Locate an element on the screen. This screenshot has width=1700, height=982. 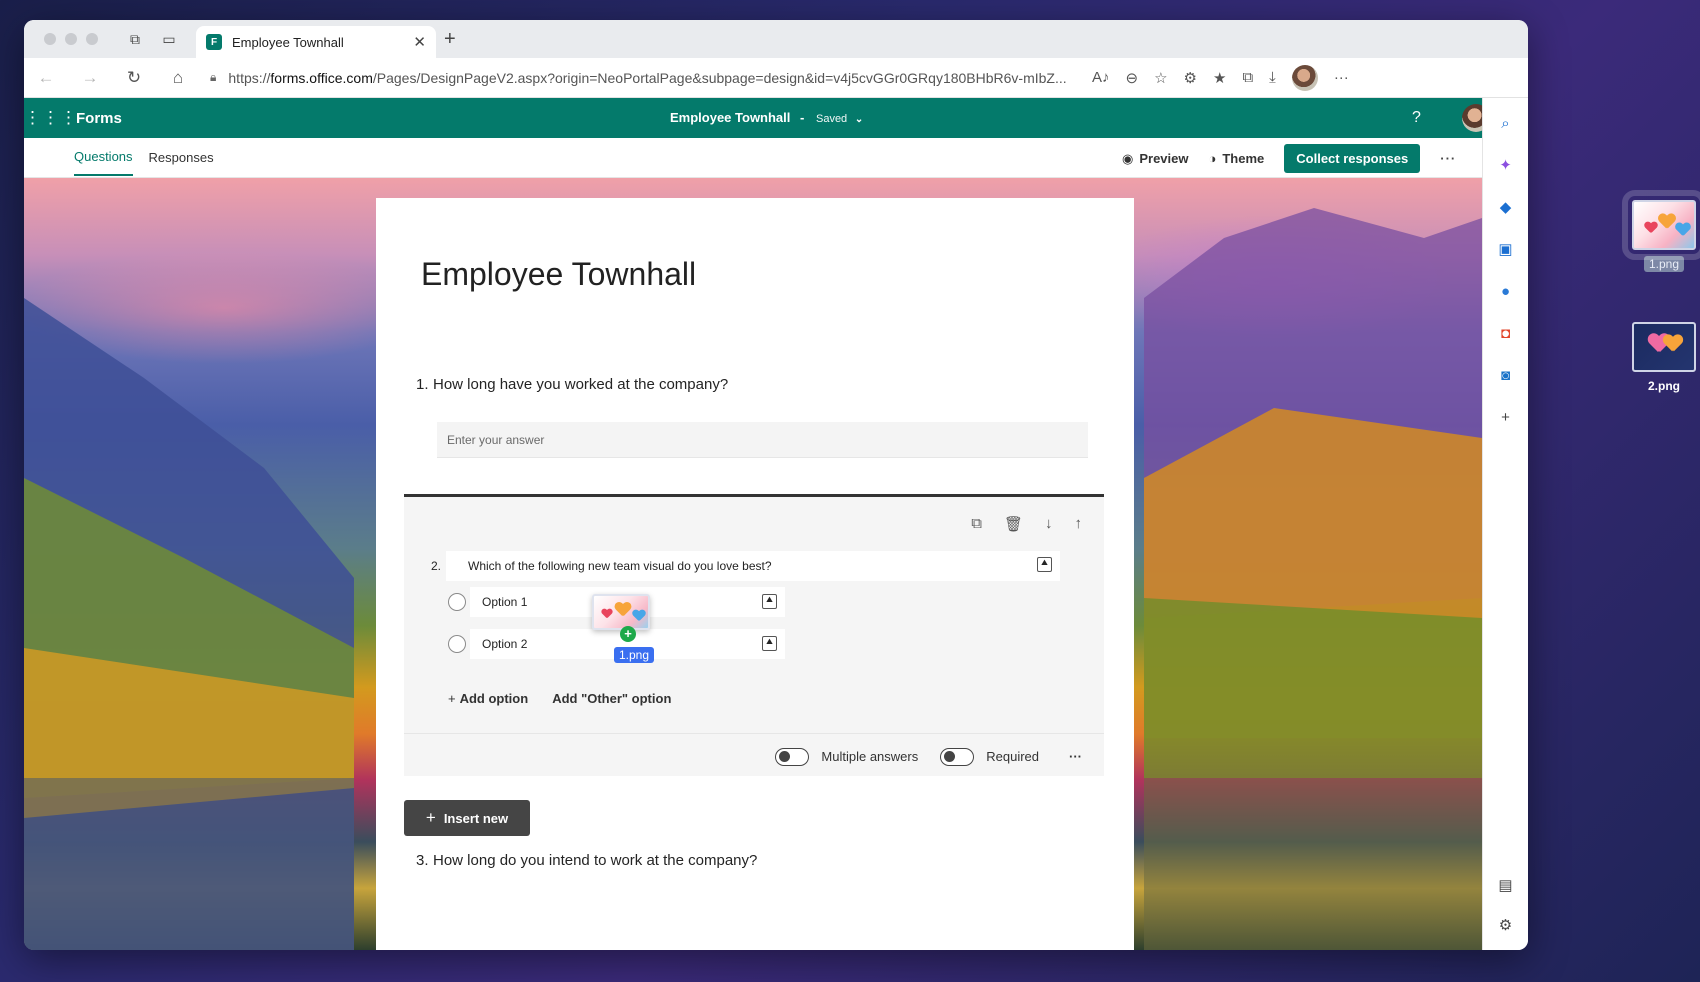
settings-more-icon: ··· is located at coordinates (1341, 77).